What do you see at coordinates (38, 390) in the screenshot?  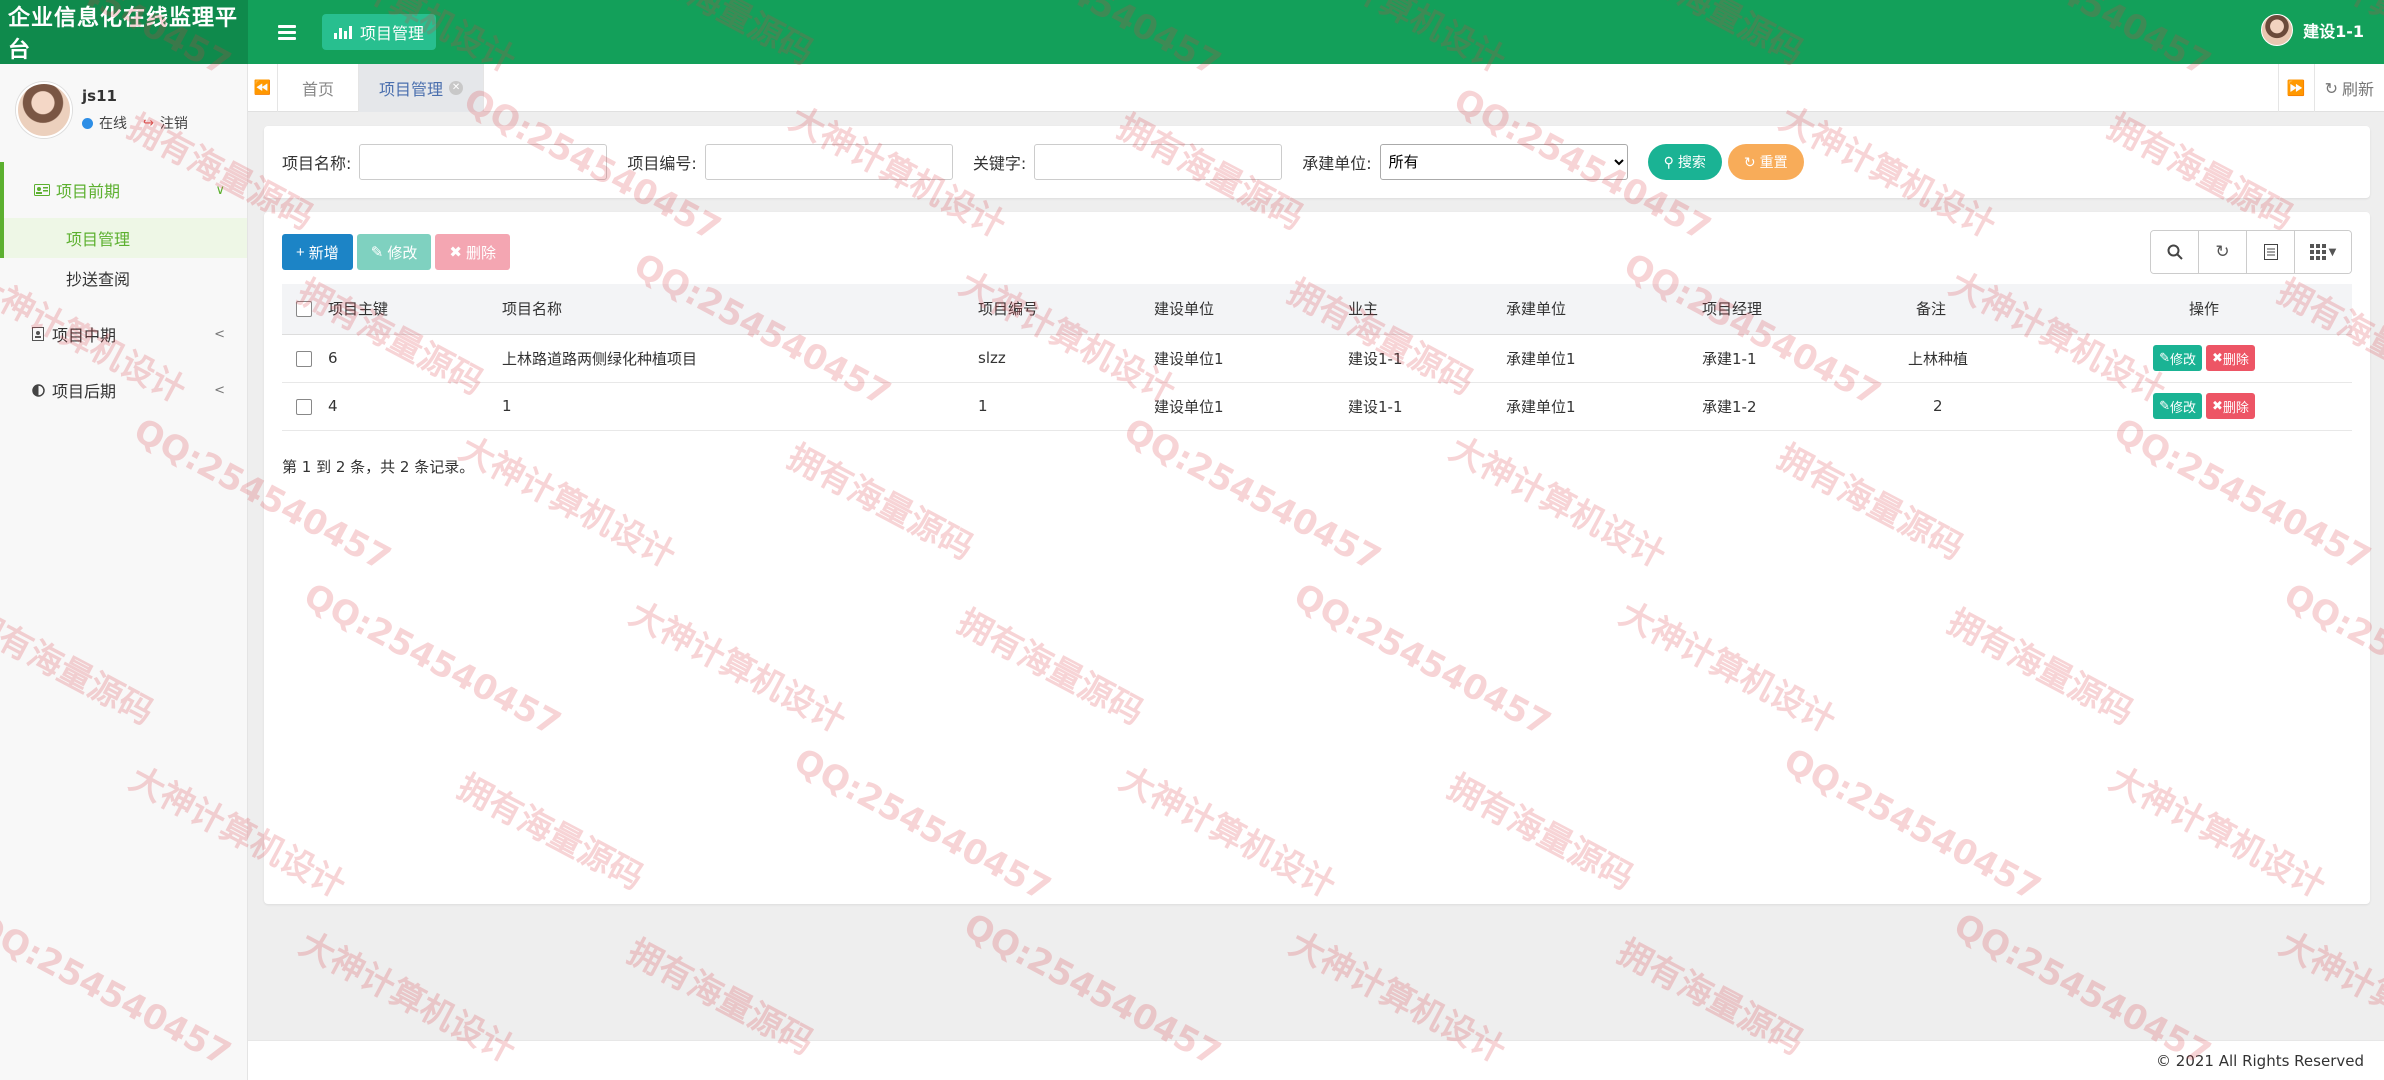 I see `half-circle-icon` at bounding box center [38, 390].